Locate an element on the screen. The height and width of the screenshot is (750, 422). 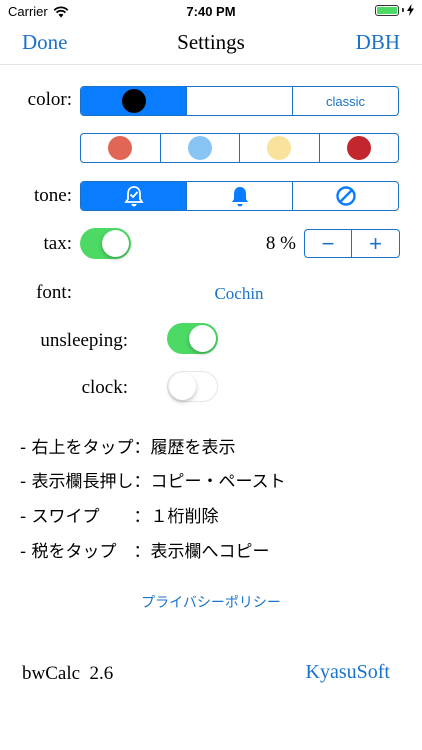
nav-divider is located at coordinates (211, 64).